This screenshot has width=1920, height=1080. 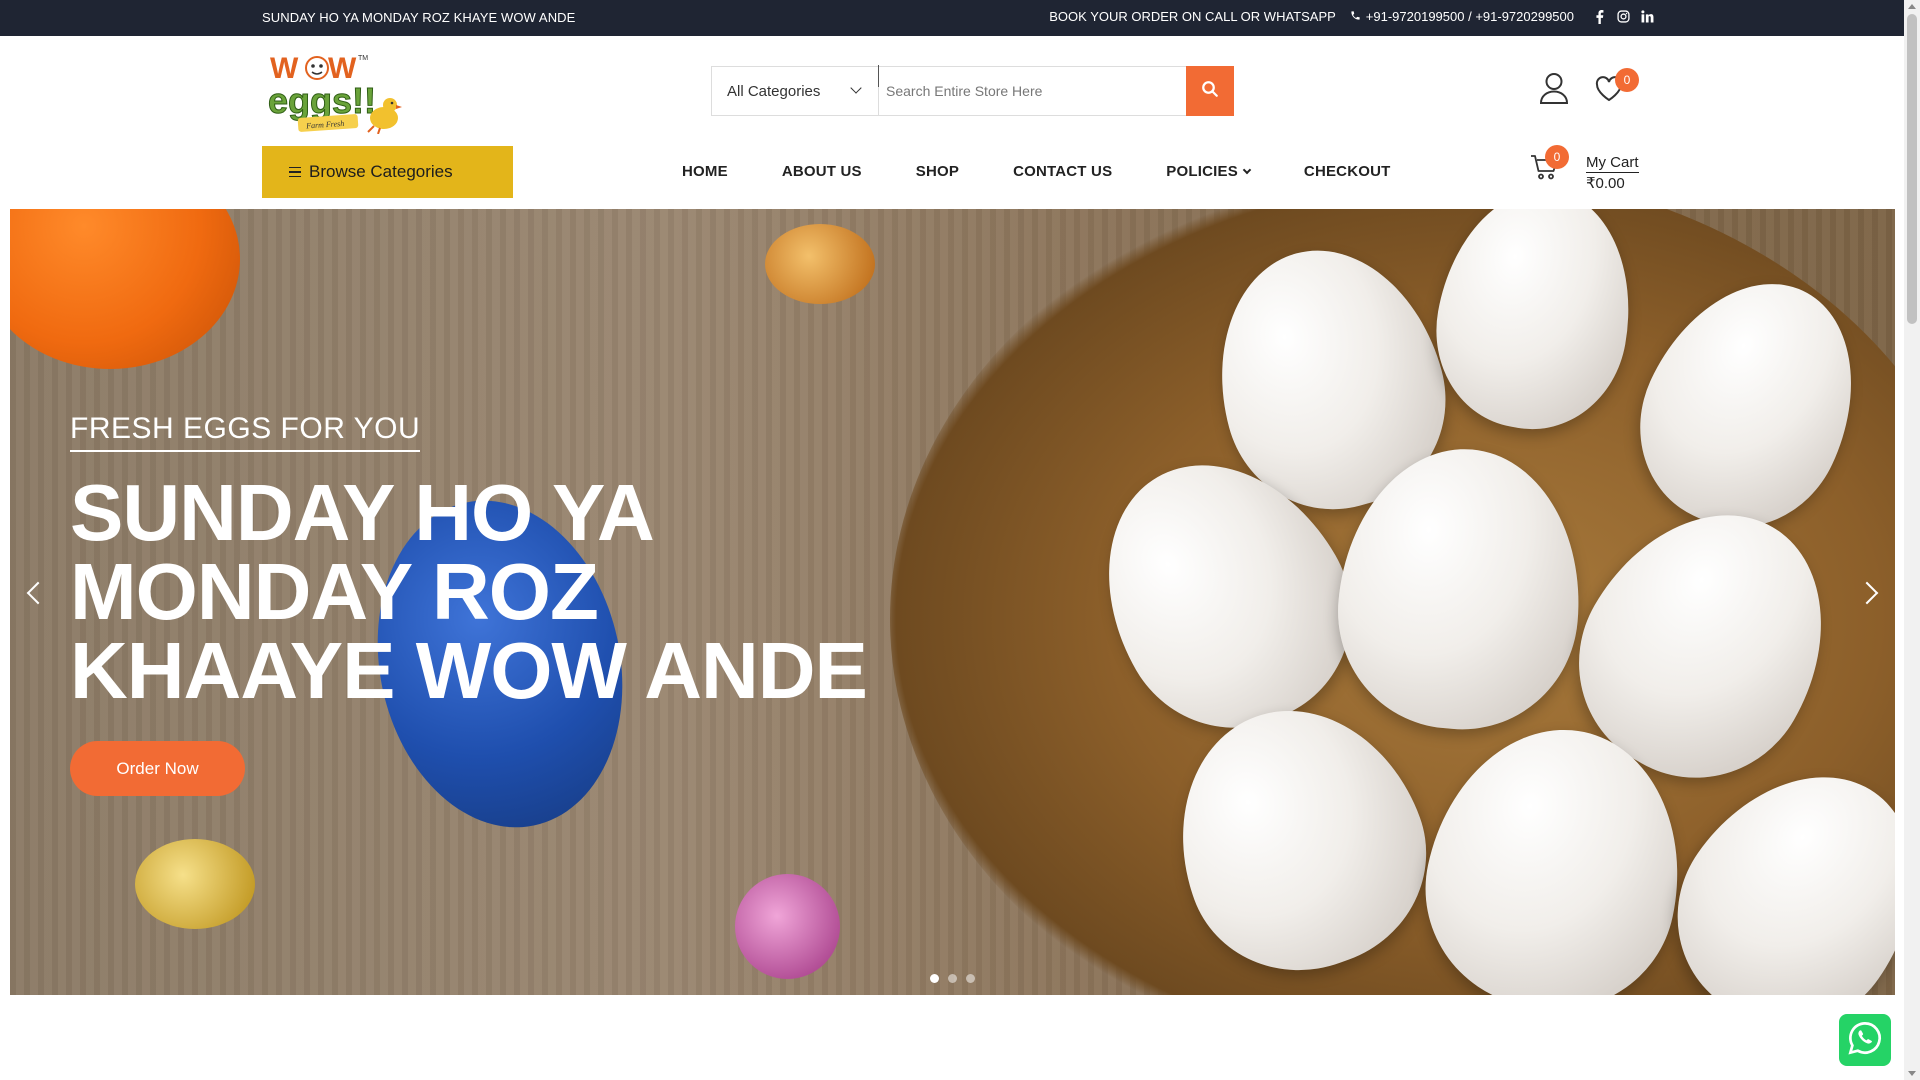 I want to click on search-bar: All Categories Search Entire Store Here, so click(x=972, y=90).